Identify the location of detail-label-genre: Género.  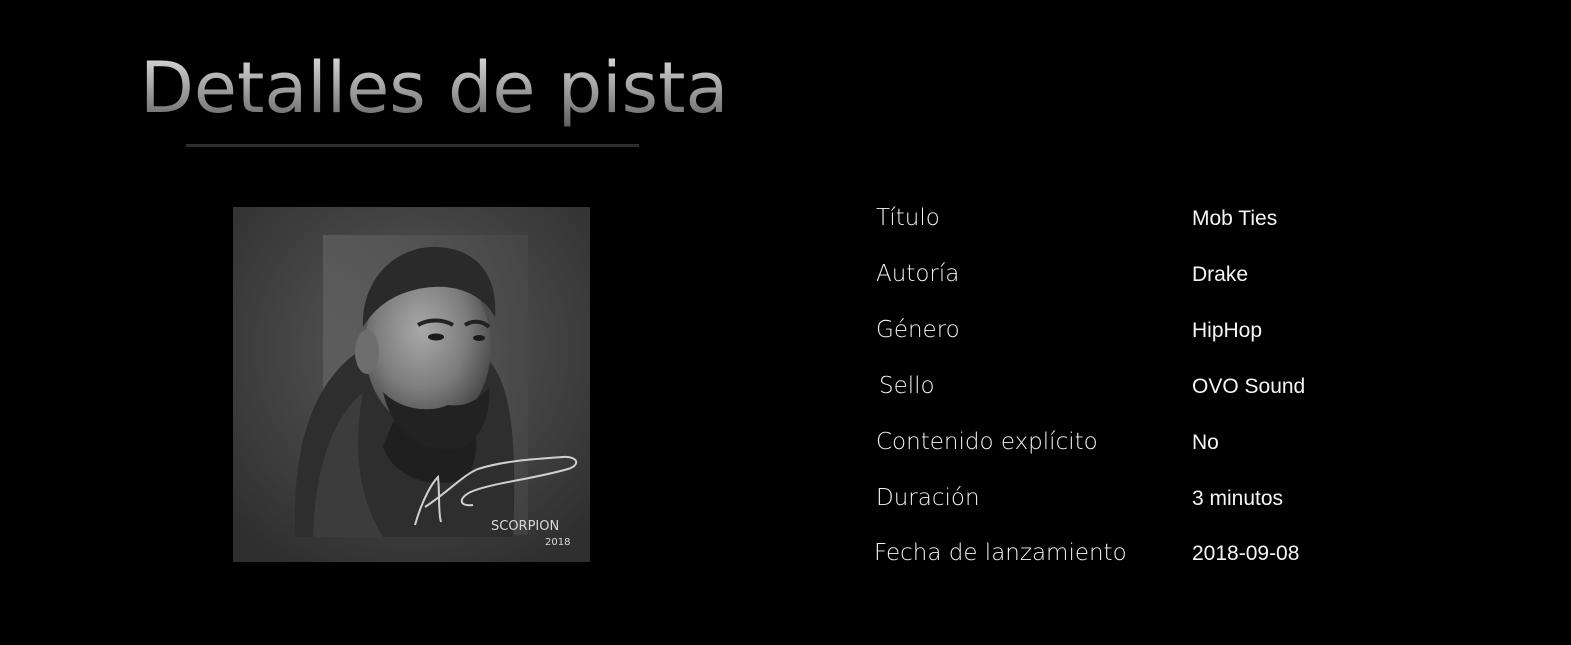
(918, 330).